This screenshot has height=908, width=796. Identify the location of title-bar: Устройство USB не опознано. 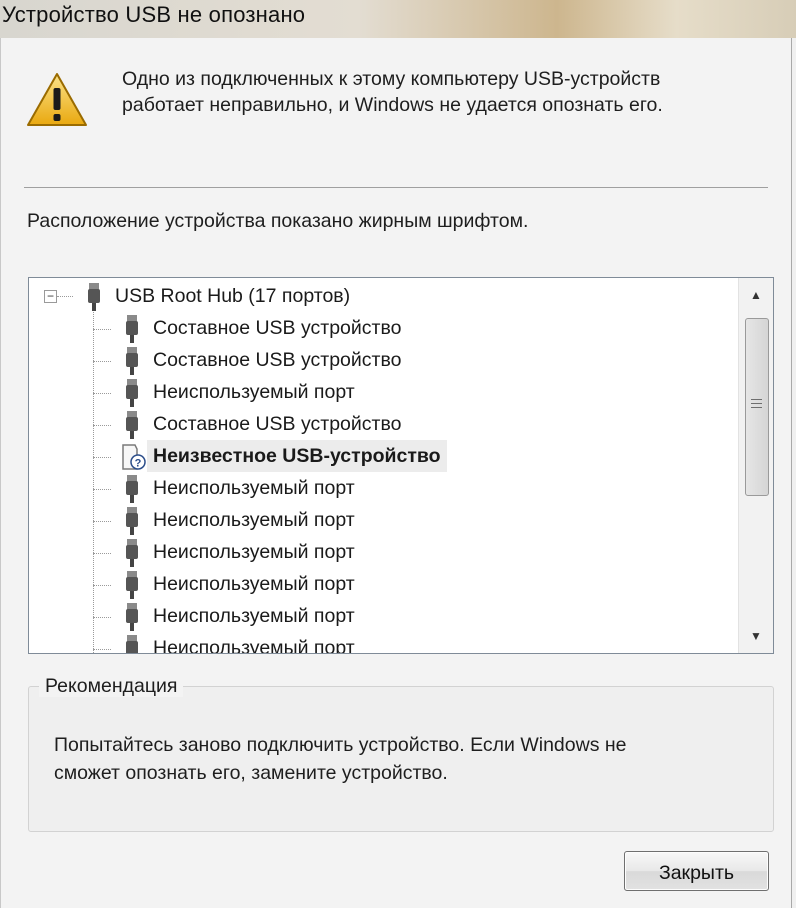
(398, 19).